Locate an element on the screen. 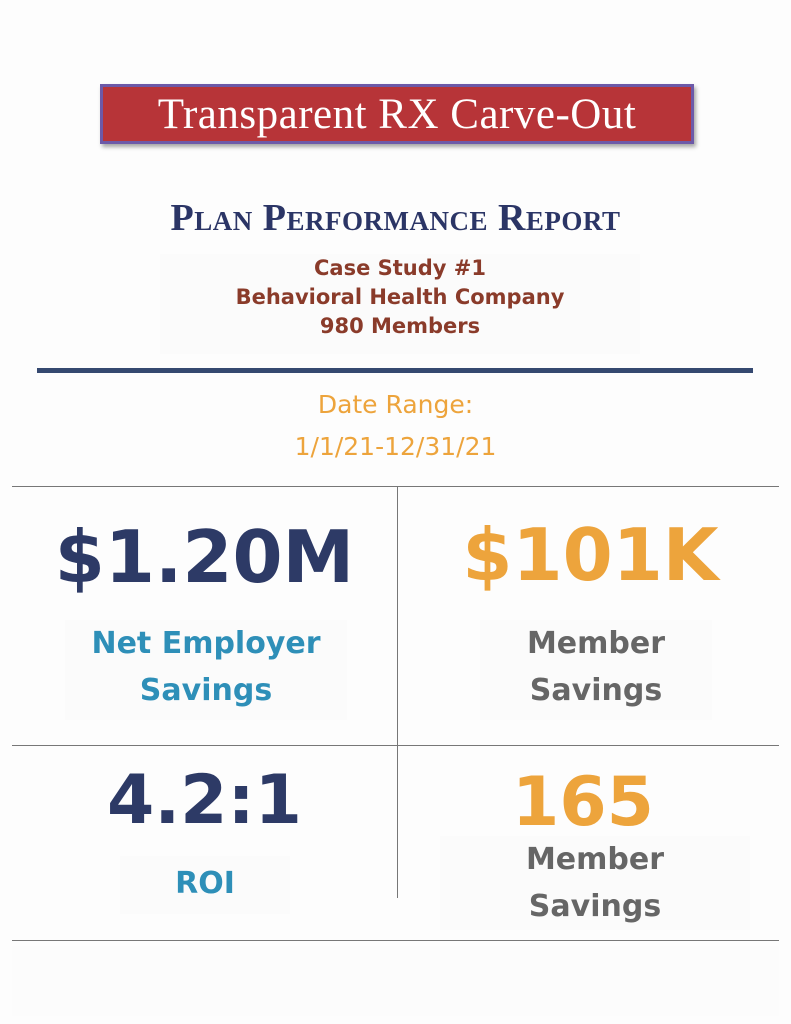 The height and width of the screenshot is (1024, 791). date-range-value: 1/1/21-12/31/21 is located at coordinates (395, 446).